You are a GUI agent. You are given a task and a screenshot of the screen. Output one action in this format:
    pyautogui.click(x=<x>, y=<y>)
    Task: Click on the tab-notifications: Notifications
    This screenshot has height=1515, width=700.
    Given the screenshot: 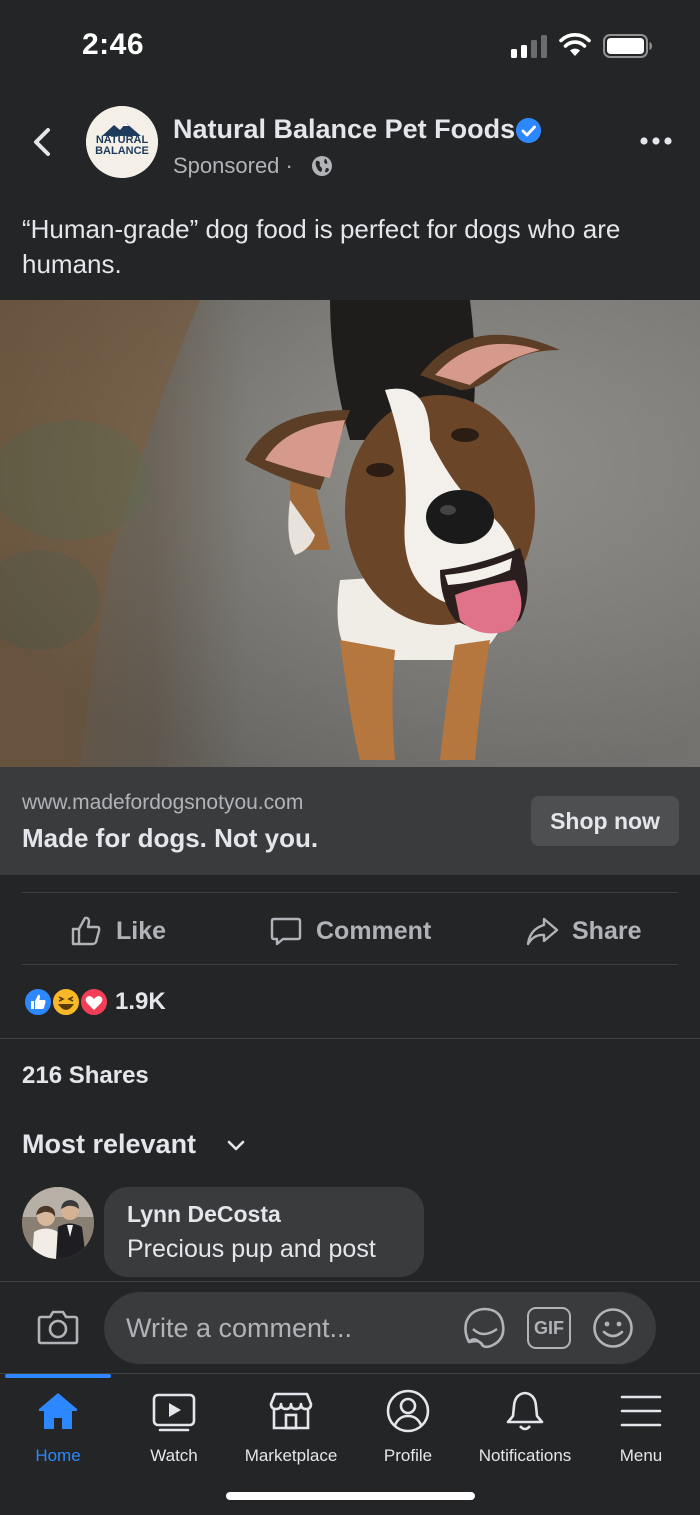 What is the action you would take?
    pyautogui.click(x=525, y=1431)
    